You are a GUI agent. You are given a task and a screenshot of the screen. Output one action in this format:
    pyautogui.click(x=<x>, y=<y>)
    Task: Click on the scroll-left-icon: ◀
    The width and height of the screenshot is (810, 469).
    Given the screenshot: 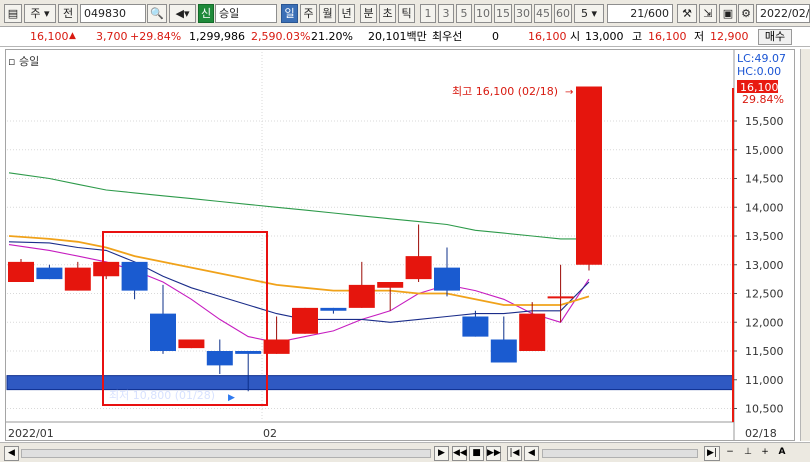 What is the action you would take?
    pyautogui.click(x=11, y=453)
    